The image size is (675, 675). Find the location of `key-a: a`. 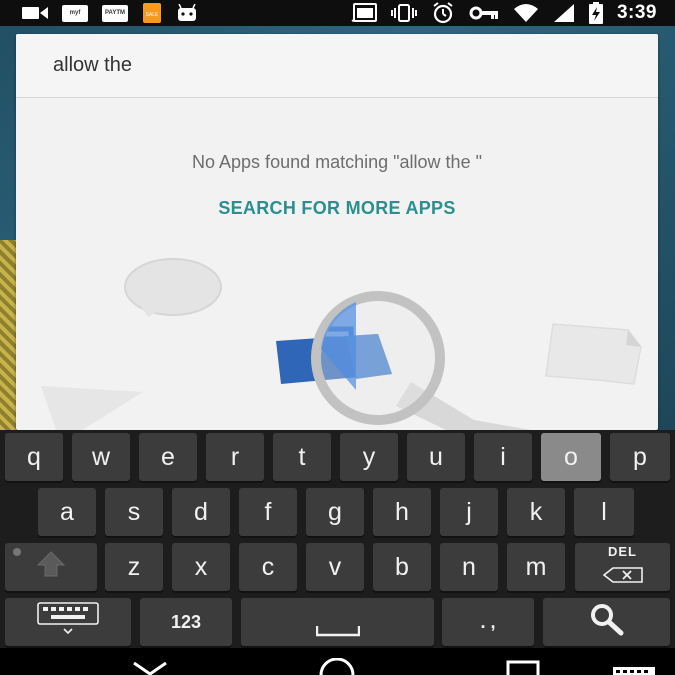

key-a: a is located at coordinates (67, 512).